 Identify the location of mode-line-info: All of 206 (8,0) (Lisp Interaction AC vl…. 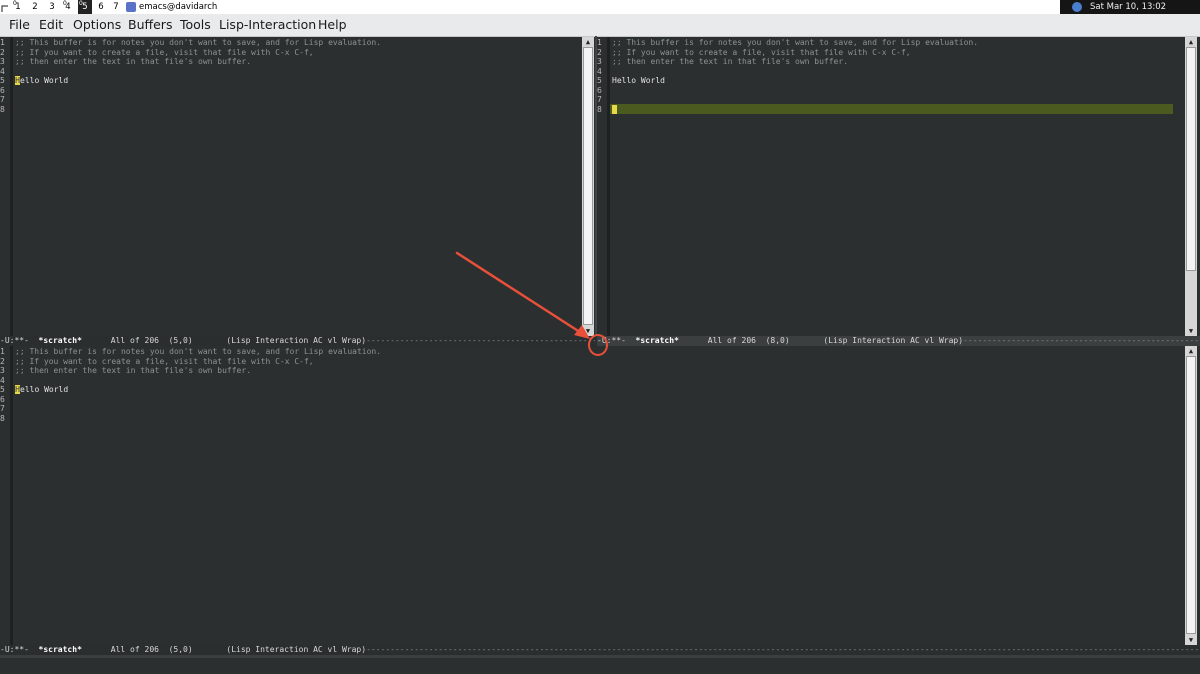
(821, 340).